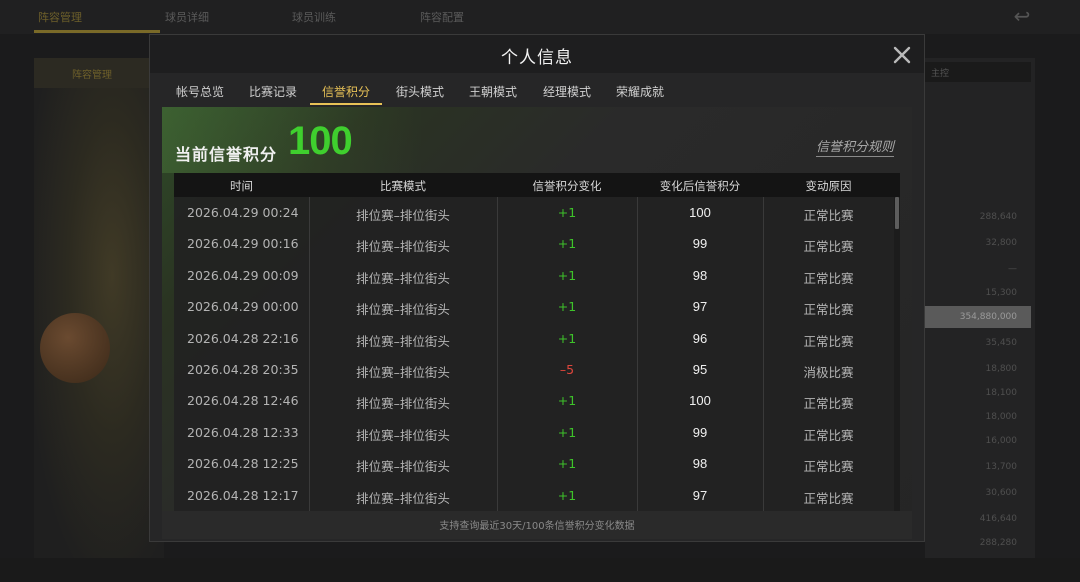 This screenshot has height=582, width=1080. Describe the element at coordinates (1001, 343) in the screenshot. I see `bg-stat-value: 35,450` at that location.